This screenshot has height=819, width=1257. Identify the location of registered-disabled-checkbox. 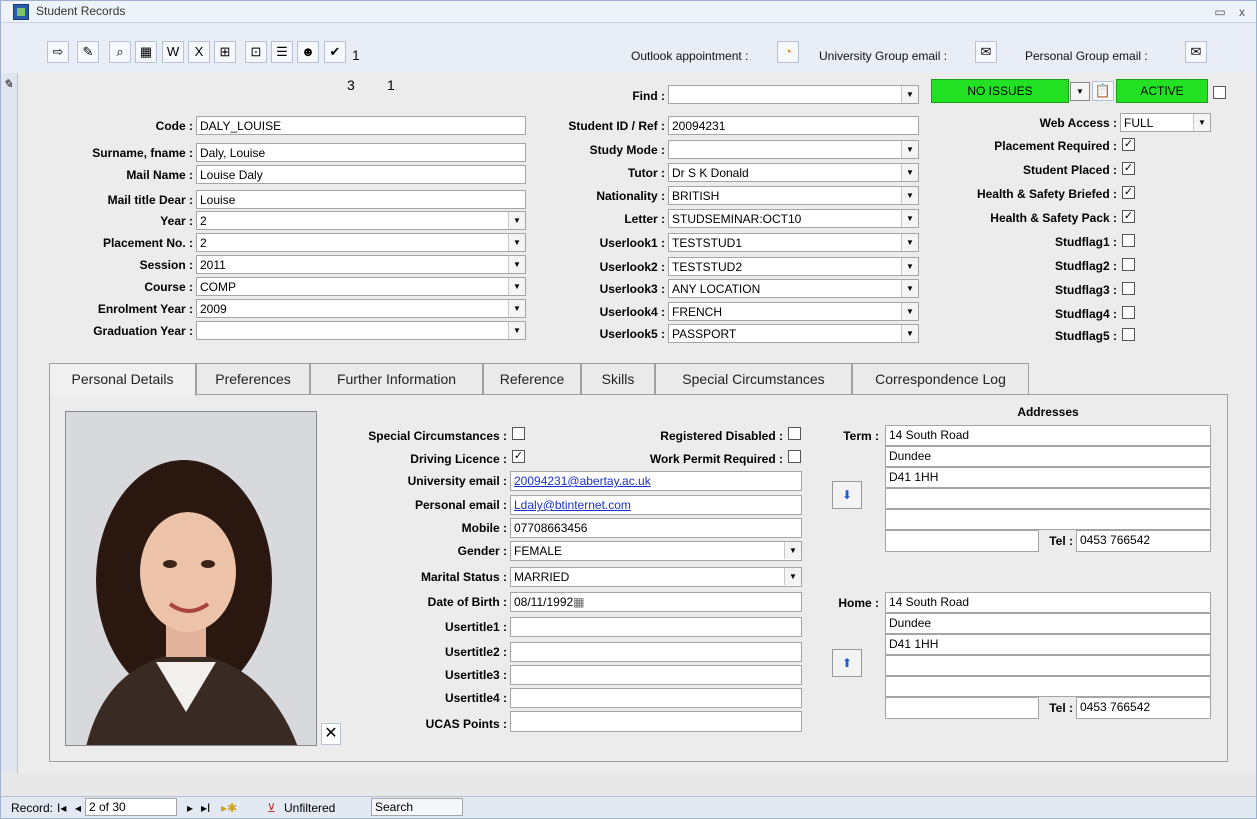
(794, 433).